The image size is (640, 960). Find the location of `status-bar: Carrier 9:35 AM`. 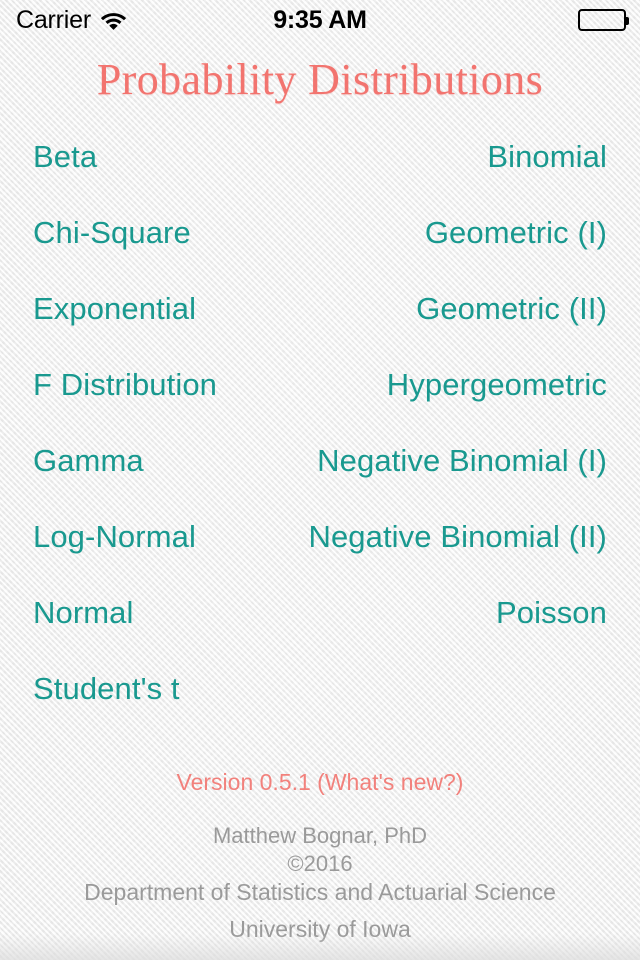

status-bar: Carrier 9:35 AM is located at coordinates (320, 20).